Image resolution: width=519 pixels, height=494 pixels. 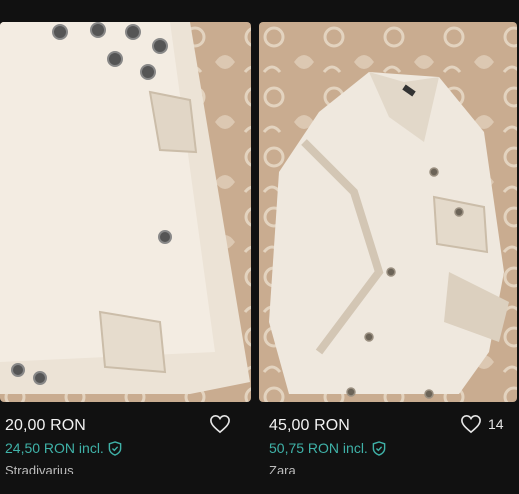 What do you see at coordinates (282, 468) in the screenshot?
I see `listing-brand: Zara` at bounding box center [282, 468].